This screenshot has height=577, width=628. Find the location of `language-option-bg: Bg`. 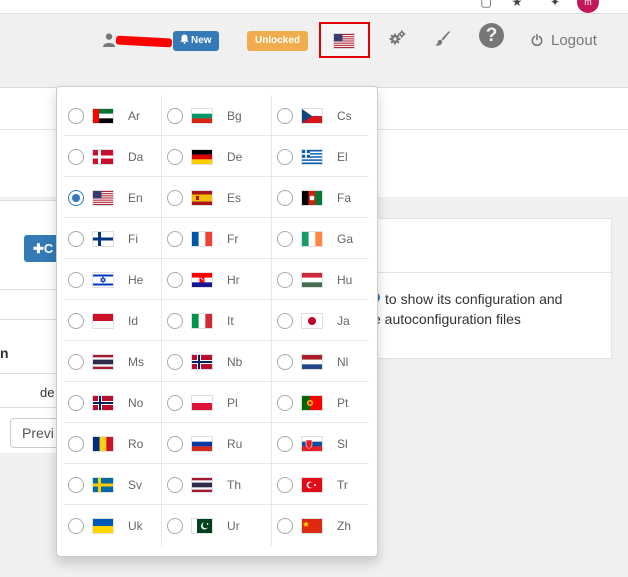

language-option-bg: Bg is located at coordinates (217, 115).